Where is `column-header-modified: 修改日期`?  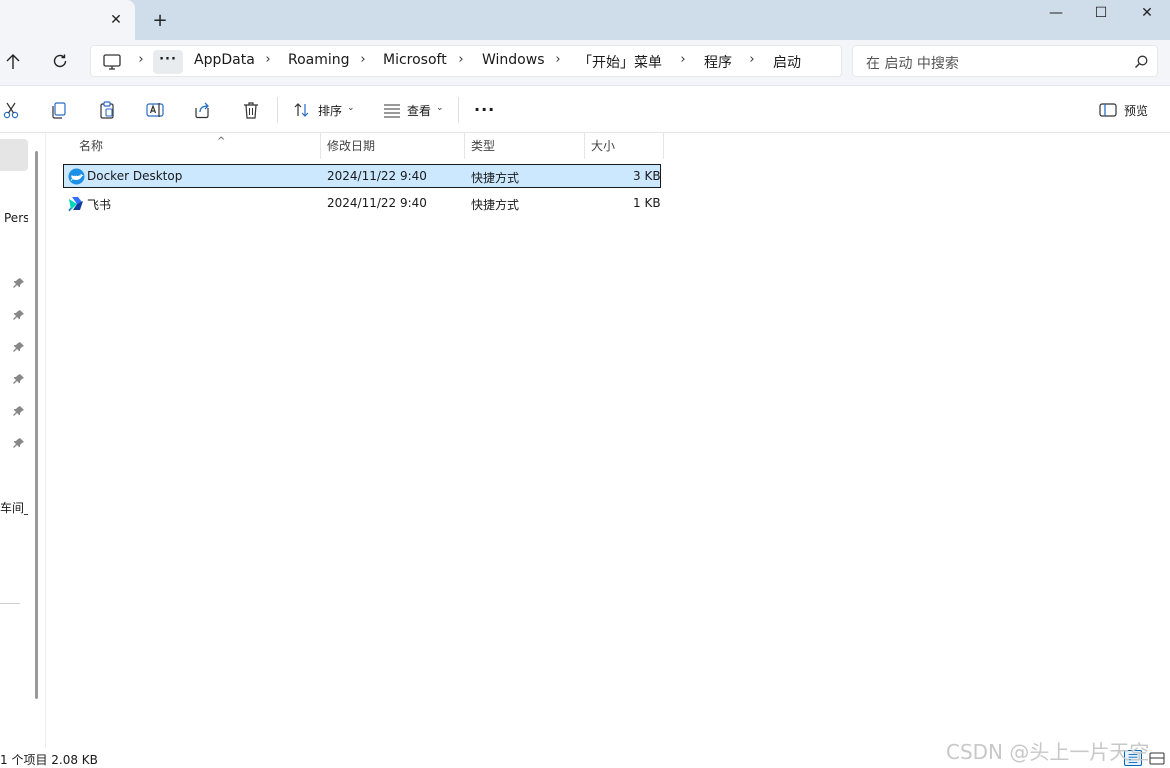
column-header-modified: 修改日期 is located at coordinates (393, 146).